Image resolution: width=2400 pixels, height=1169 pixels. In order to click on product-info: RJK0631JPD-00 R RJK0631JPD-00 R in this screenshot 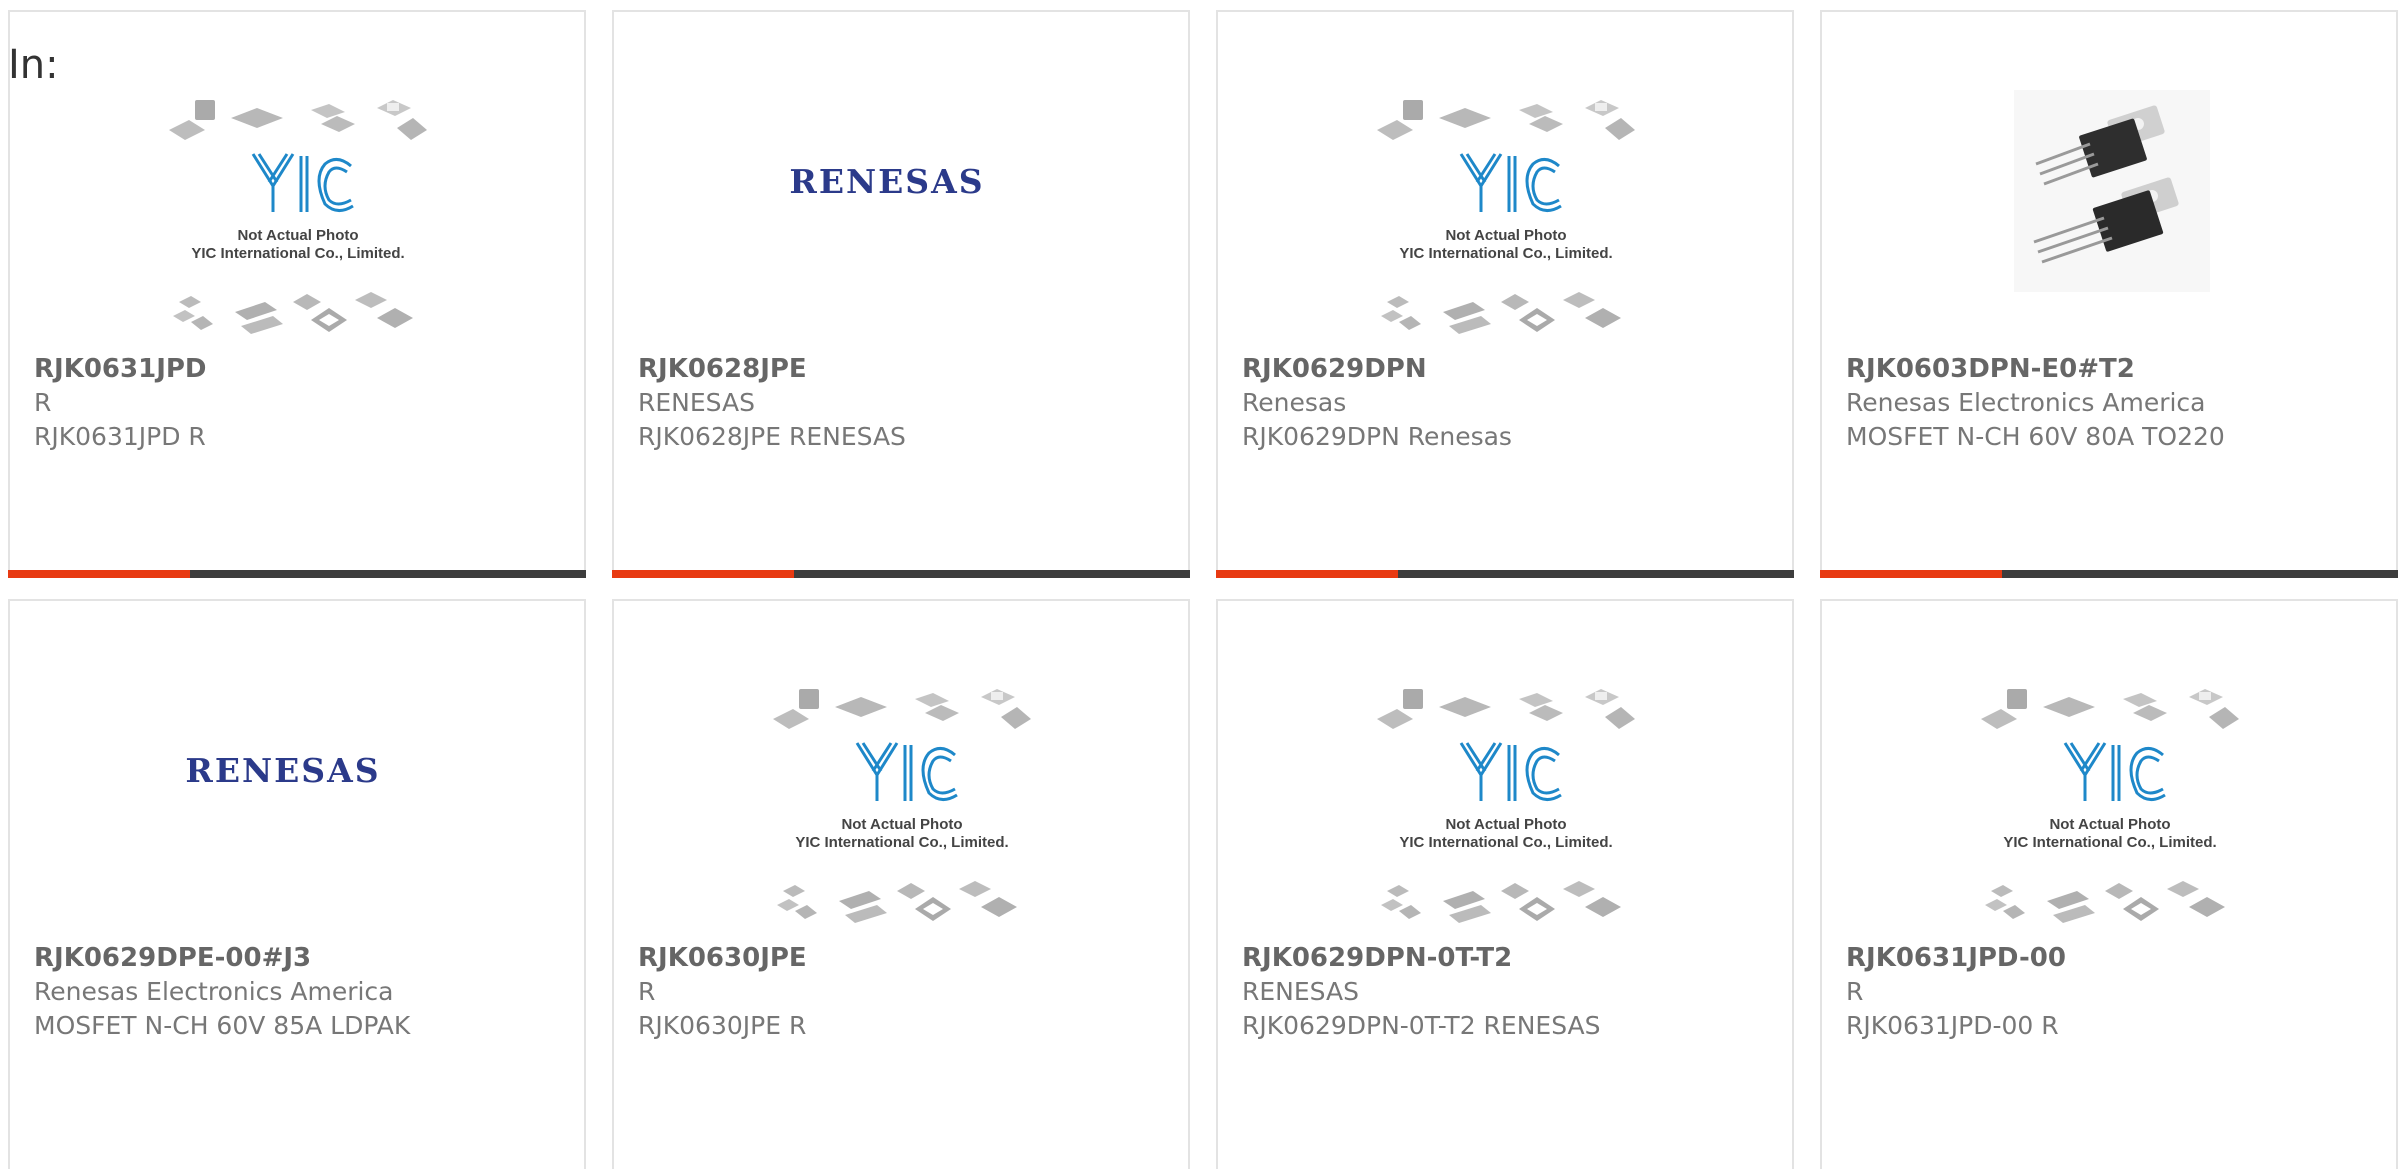, I will do `click(2113, 992)`.